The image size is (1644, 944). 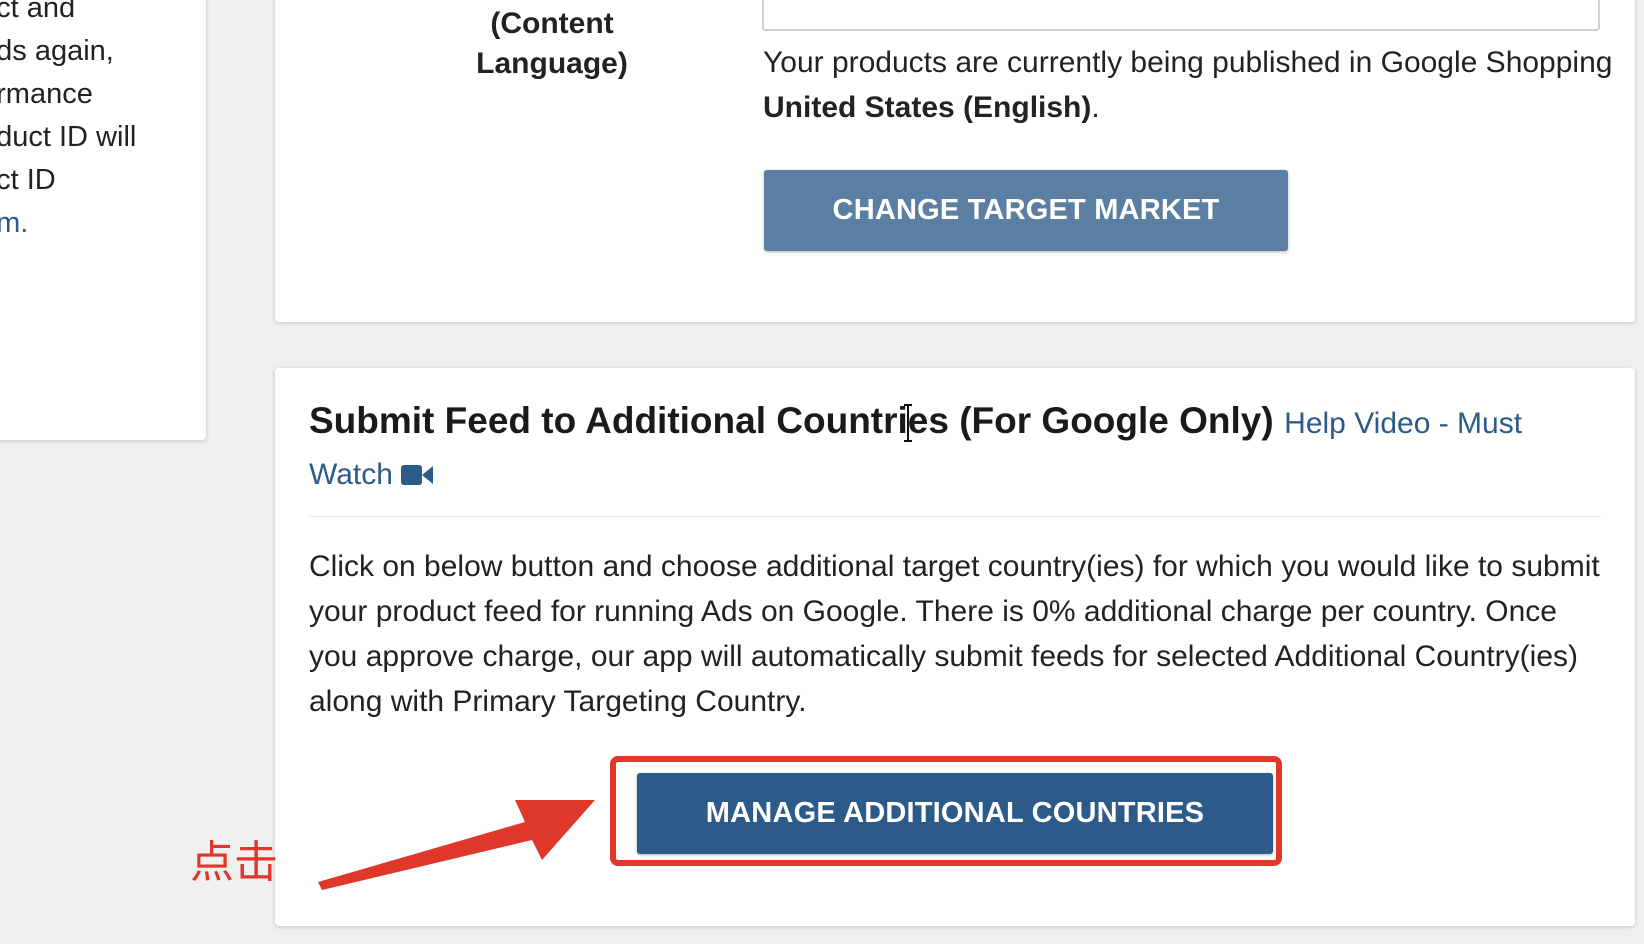 What do you see at coordinates (46, 94) in the screenshot?
I see `left-text-line: ormance` at bounding box center [46, 94].